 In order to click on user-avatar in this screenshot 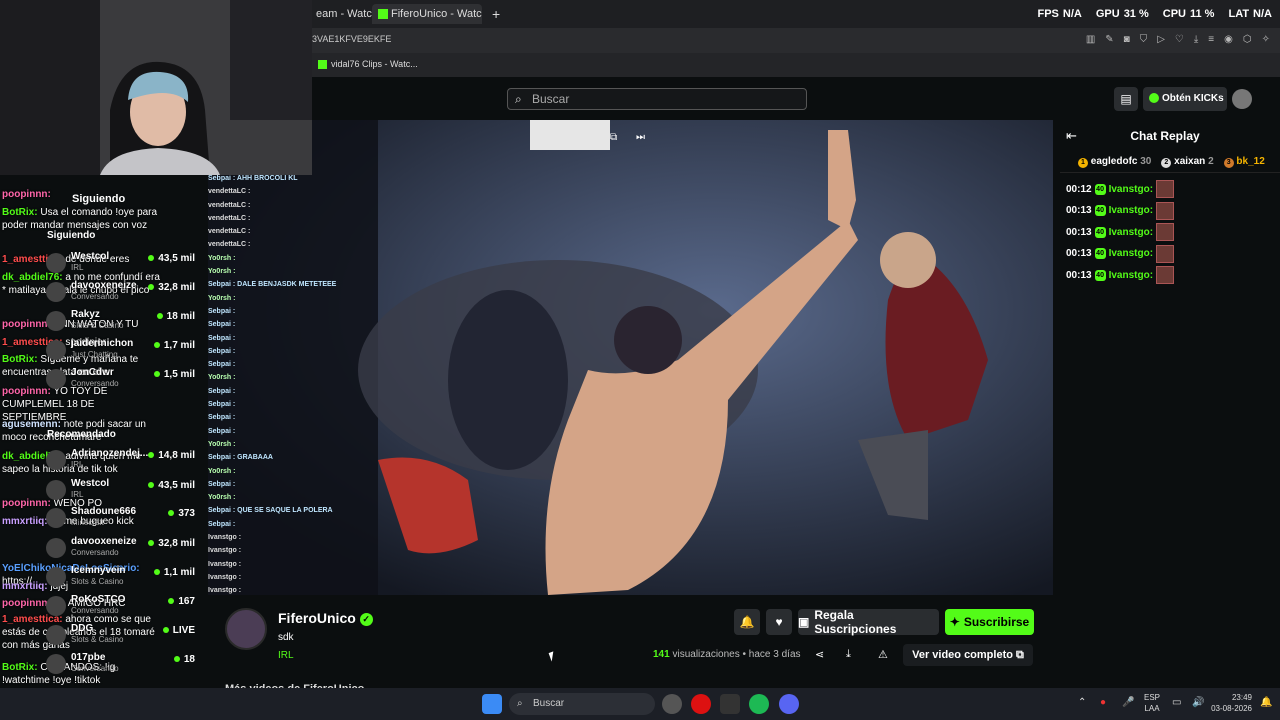, I will do `click(1242, 99)`.